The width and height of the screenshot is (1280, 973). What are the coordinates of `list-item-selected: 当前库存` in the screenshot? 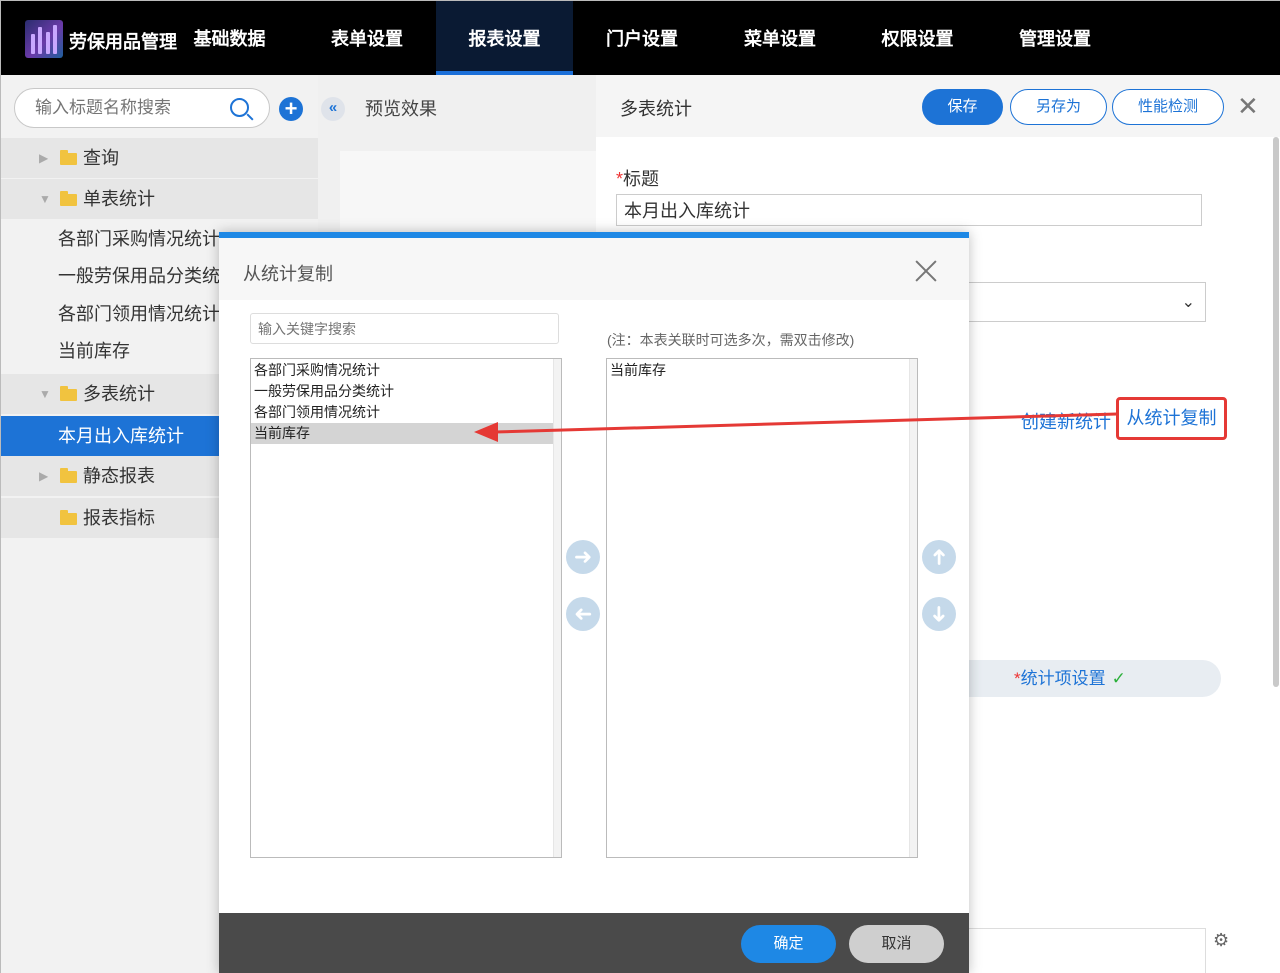 It's located at (402, 433).